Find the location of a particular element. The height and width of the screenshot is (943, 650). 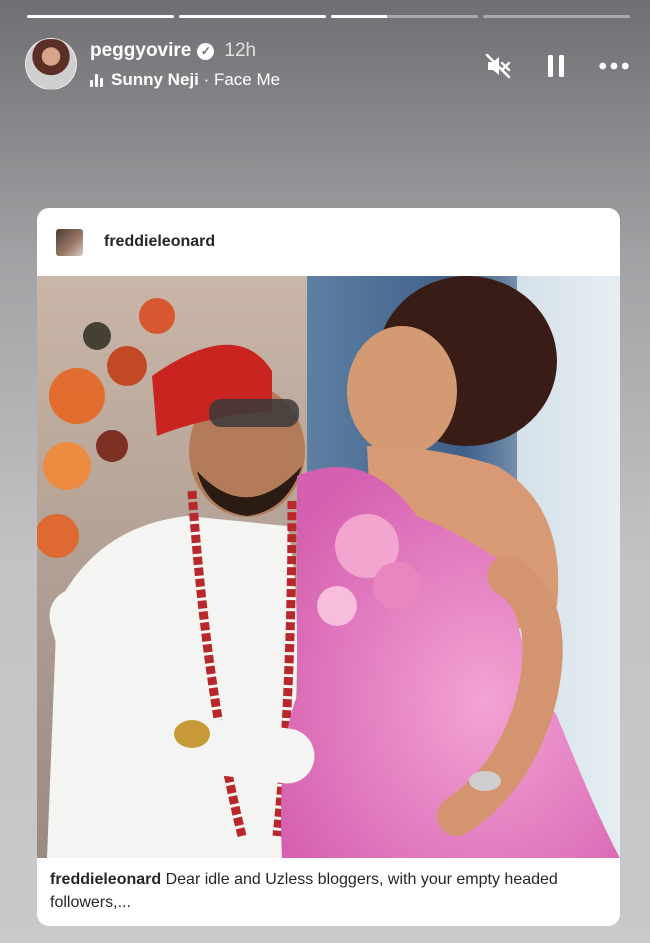

speaker-muted-icon is located at coordinates (498, 66).